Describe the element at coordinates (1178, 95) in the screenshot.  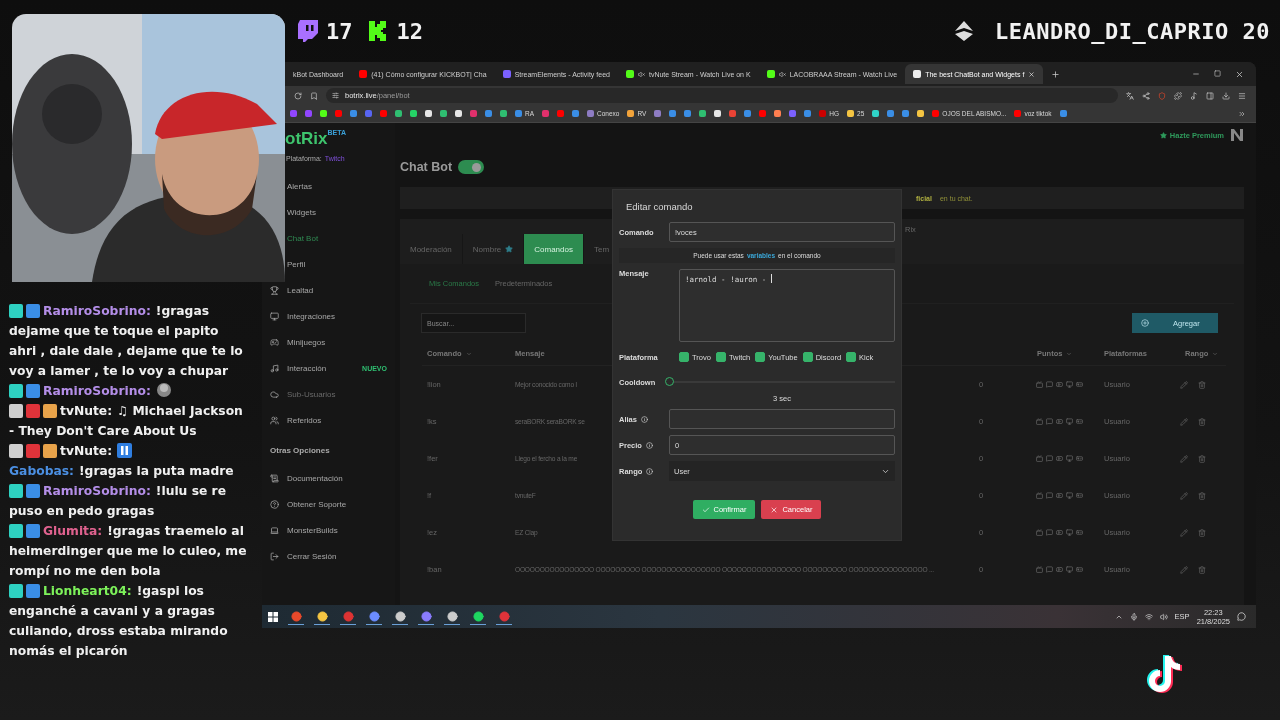
I see `extensions-icon` at that location.